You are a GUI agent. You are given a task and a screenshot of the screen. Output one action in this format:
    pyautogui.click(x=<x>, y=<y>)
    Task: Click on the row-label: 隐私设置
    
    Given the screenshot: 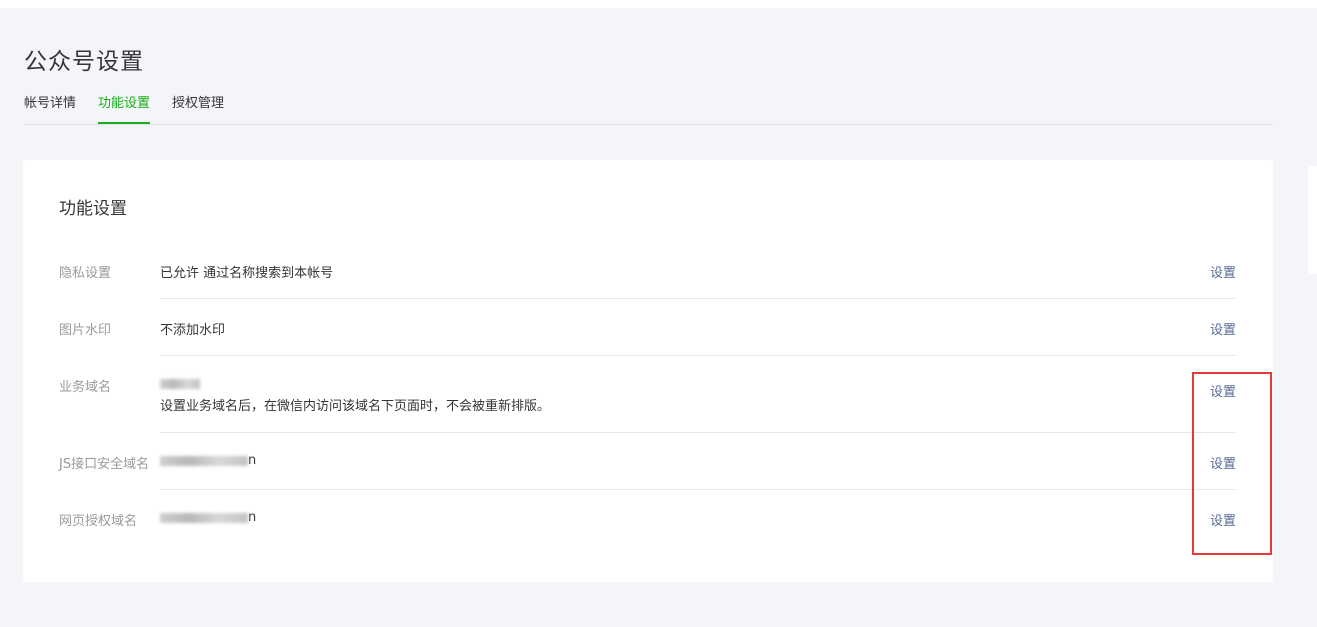 What is the action you would take?
    pyautogui.click(x=85, y=273)
    